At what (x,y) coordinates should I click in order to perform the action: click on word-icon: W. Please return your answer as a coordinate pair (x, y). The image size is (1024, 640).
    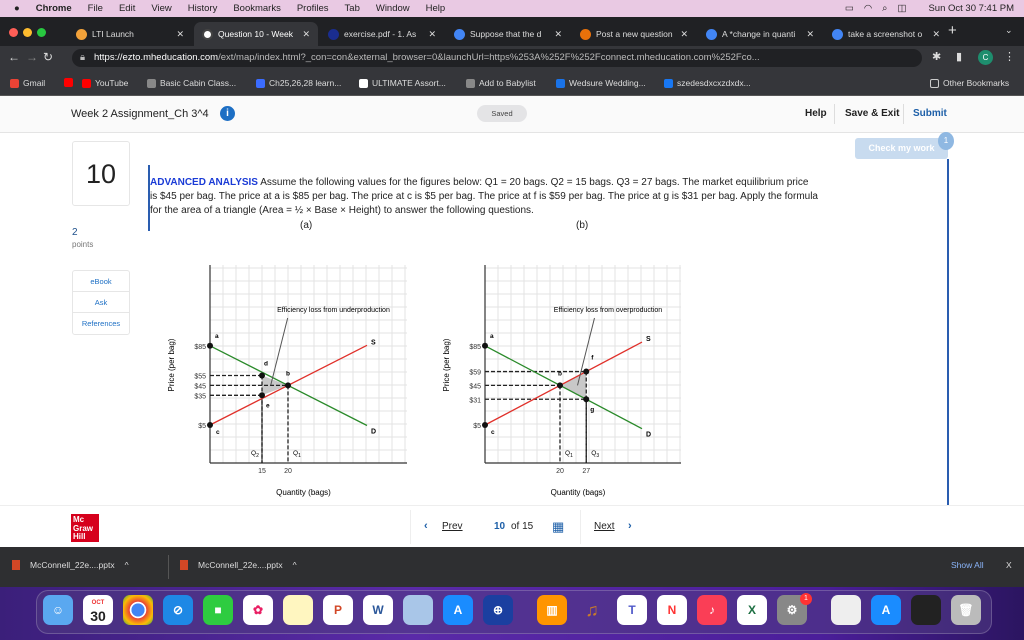
    Looking at the image, I should click on (378, 610).